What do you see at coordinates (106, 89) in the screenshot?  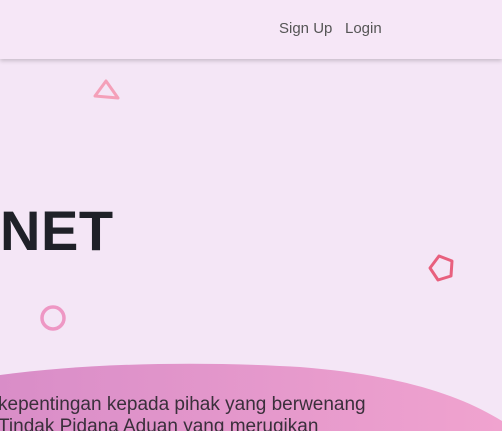 I see `triangle-outline-icon` at bounding box center [106, 89].